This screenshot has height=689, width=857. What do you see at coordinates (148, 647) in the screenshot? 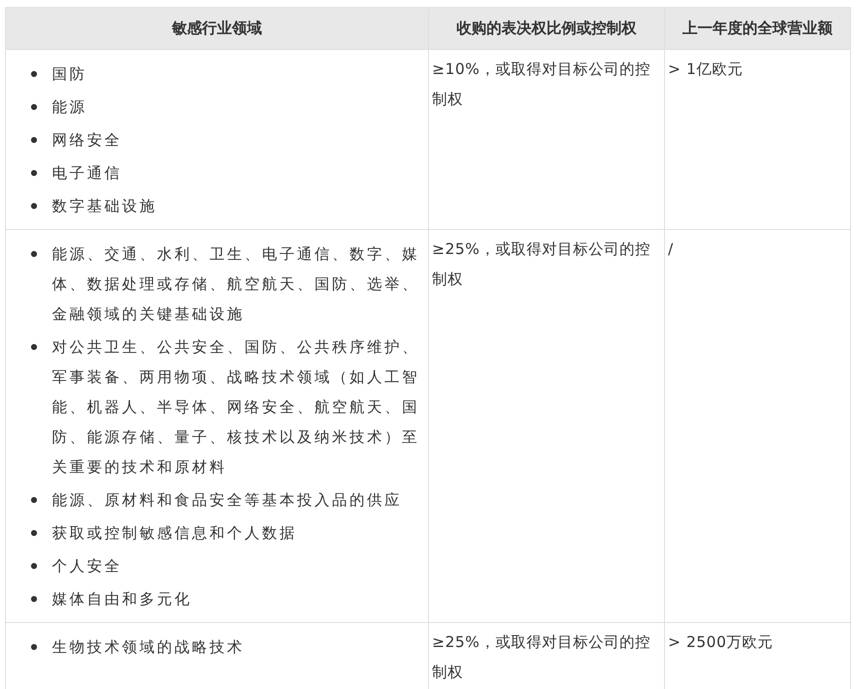
I see `list-item: 生物技术领域的战略技术` at bounding box center [148, 647].